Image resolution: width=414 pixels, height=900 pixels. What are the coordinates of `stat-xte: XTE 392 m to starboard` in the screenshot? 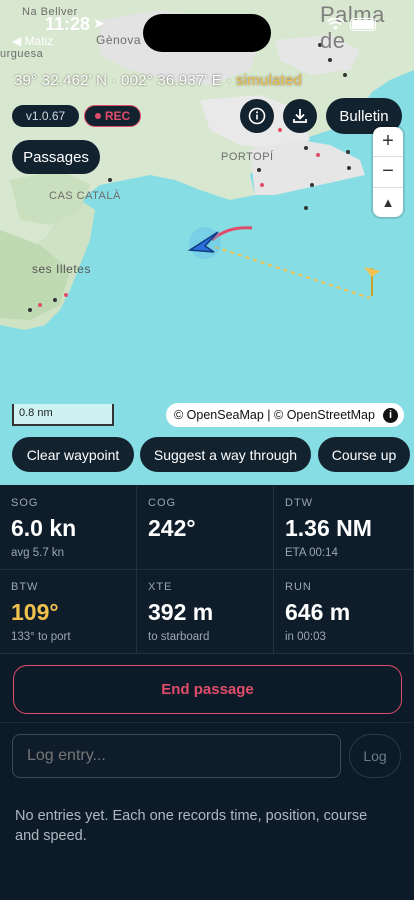 It's located at (205, 612).